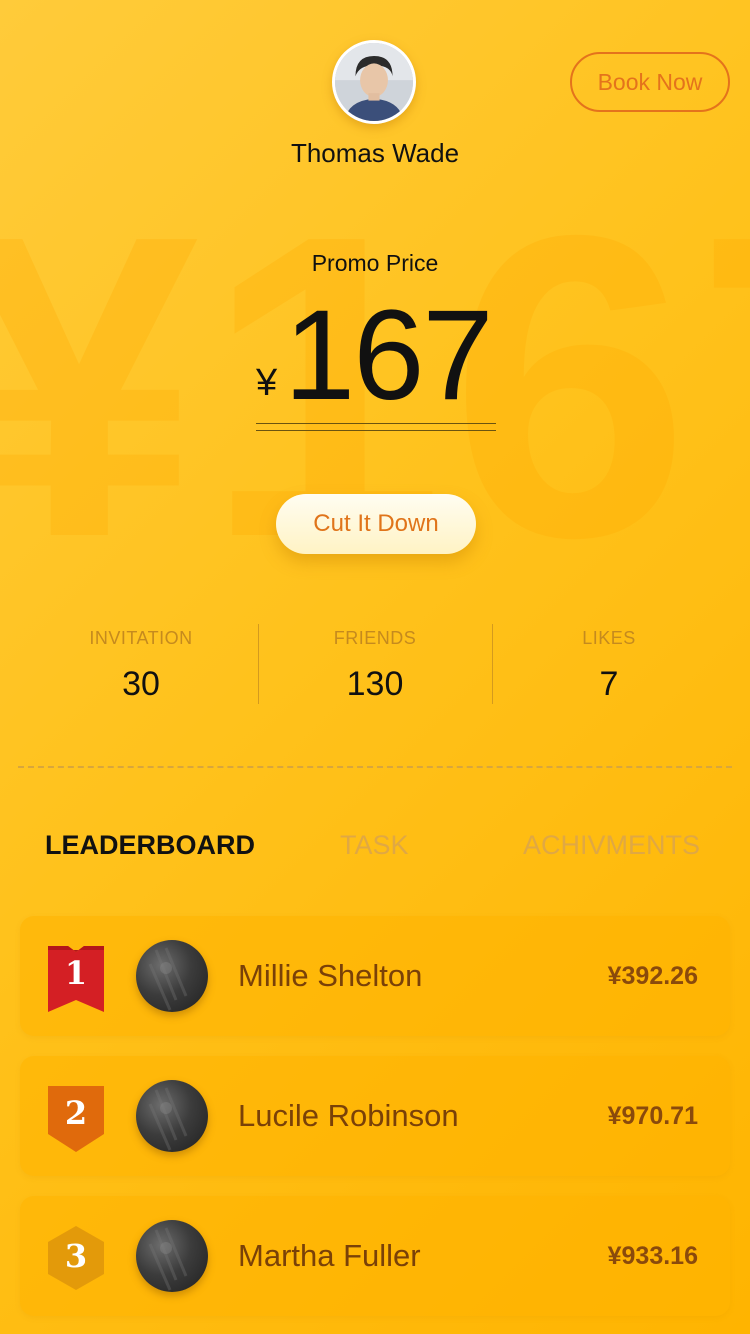 This screenshot has width=750, height=1334. I want to click on player-amount: ¥392.26, so click(652, 976).